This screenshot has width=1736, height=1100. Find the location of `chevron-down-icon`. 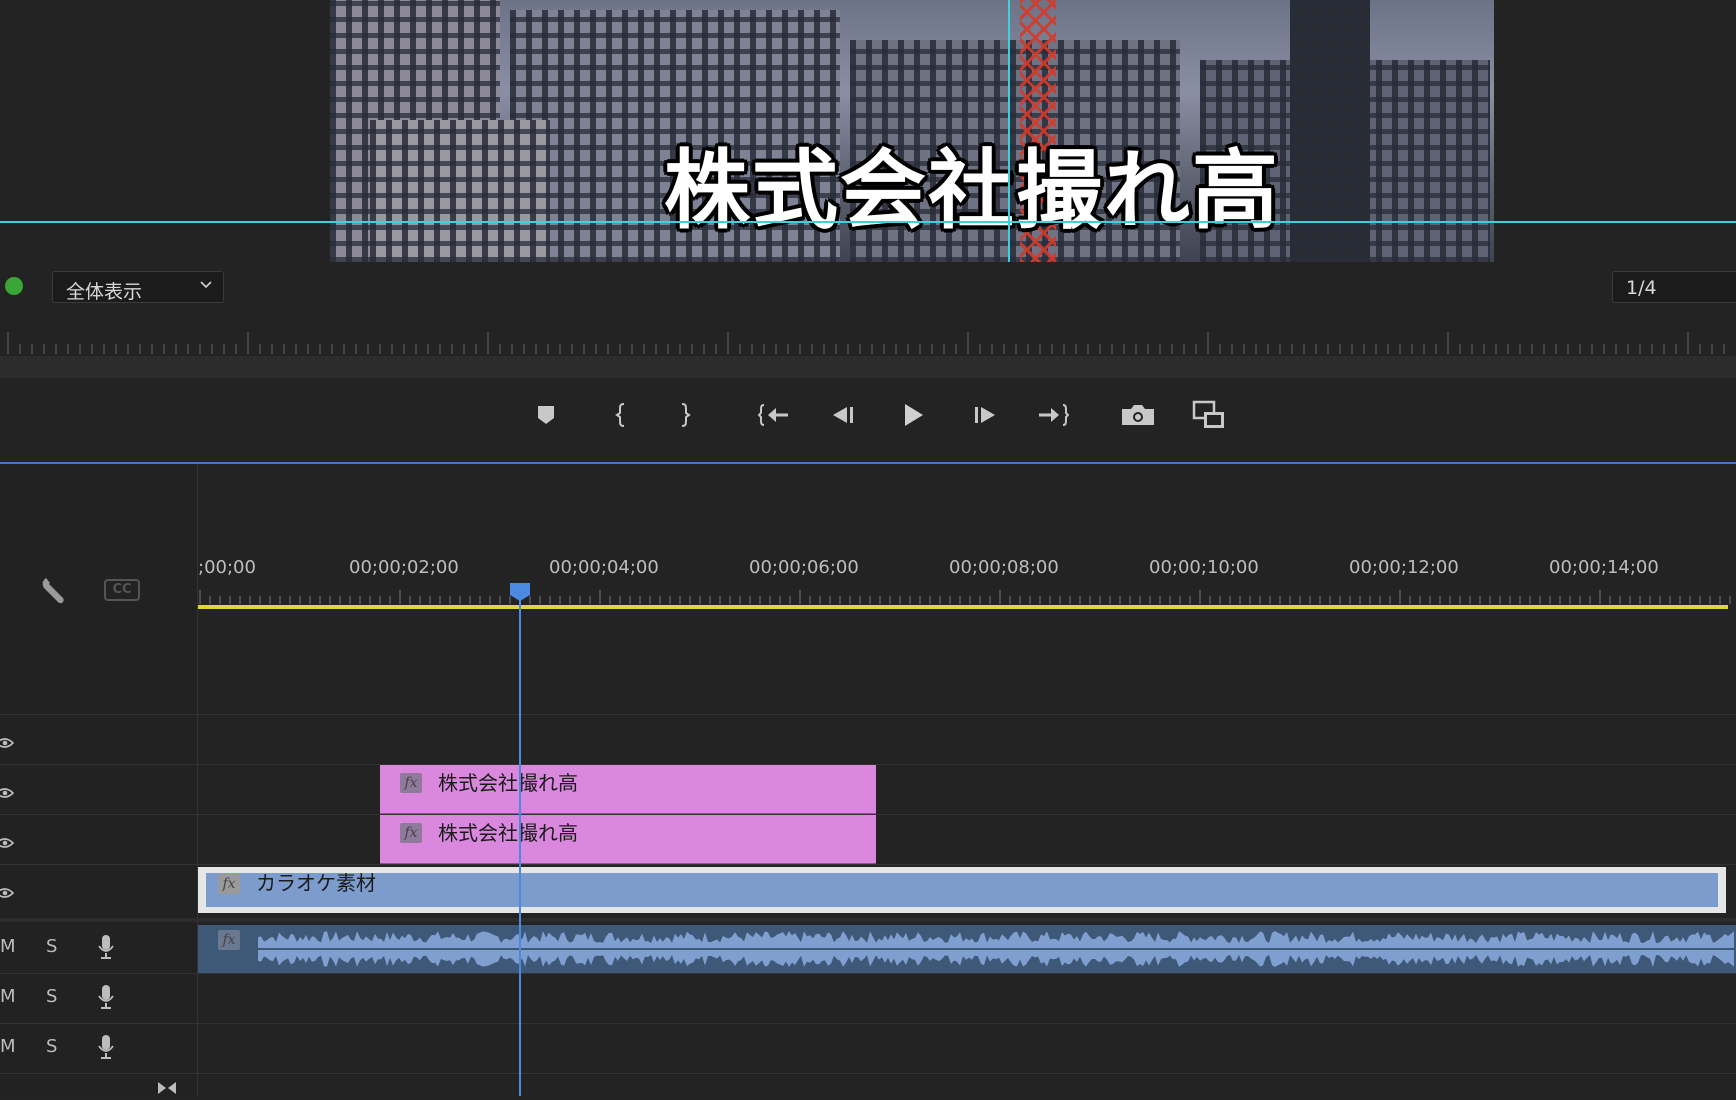

chevron-down-icon is located at coordinates (206, 286).